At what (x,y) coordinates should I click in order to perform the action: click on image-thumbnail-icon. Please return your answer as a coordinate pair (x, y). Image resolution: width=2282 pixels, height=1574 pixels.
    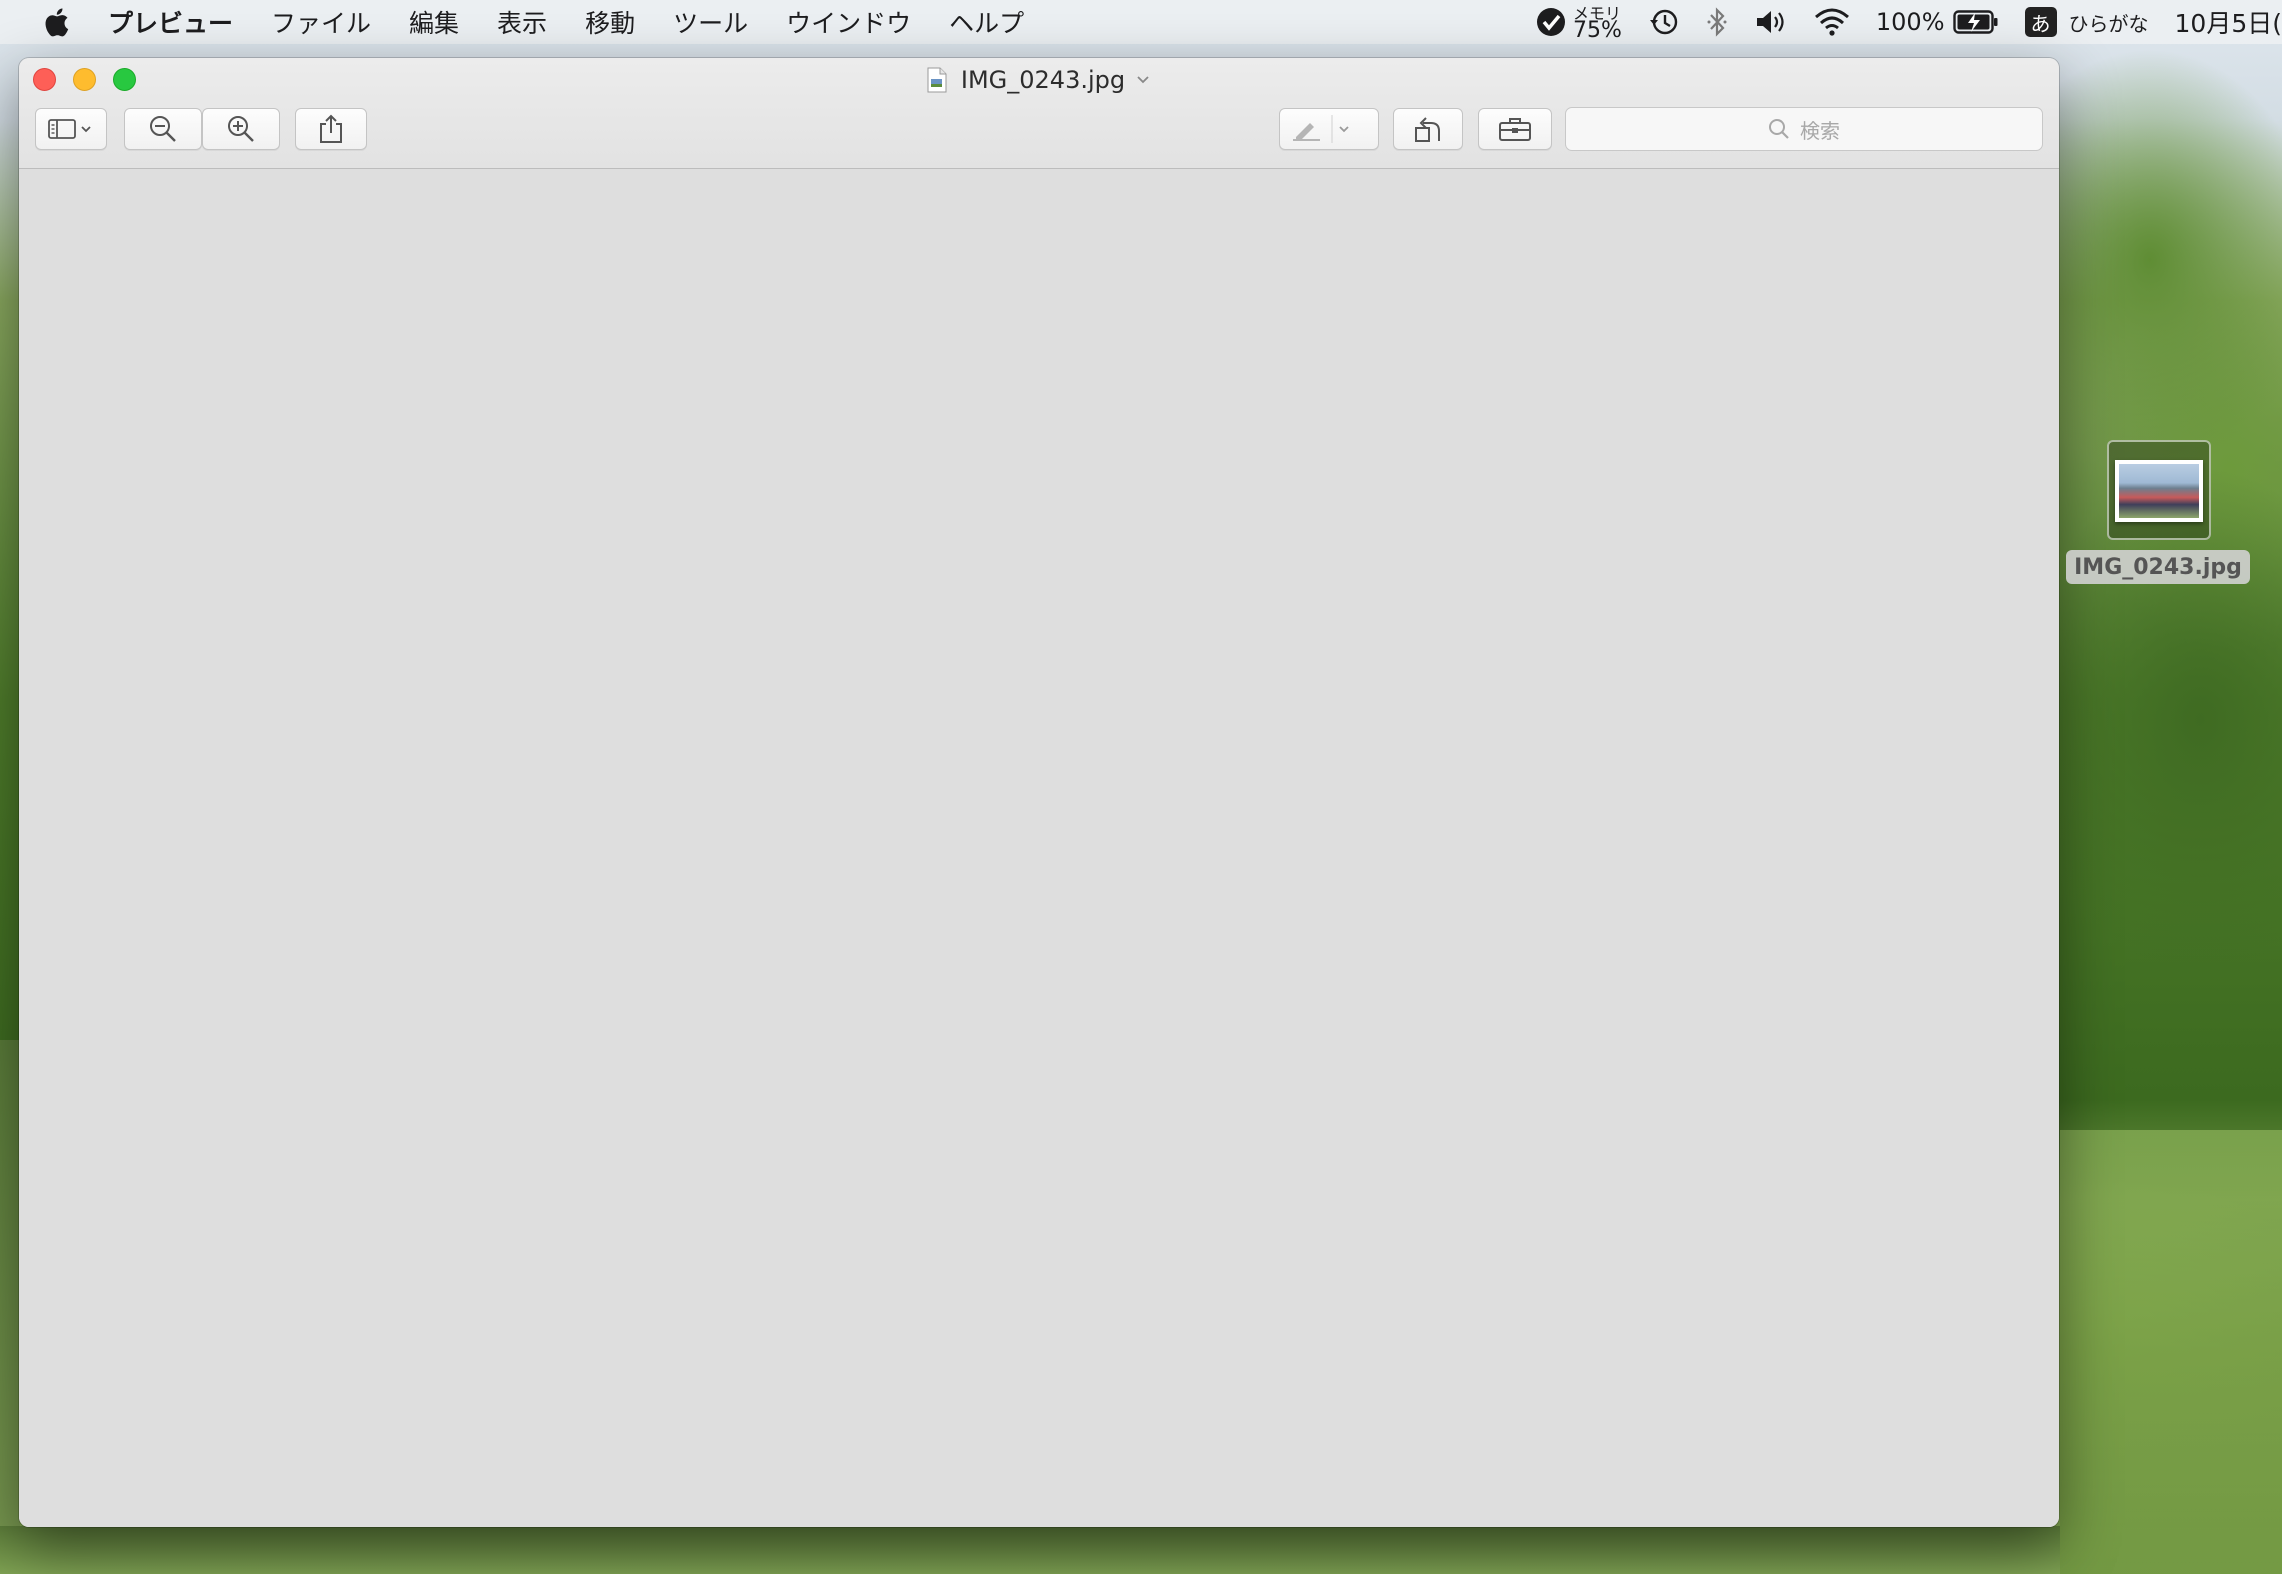
    Looking at the image, I should click on (2159, 491).